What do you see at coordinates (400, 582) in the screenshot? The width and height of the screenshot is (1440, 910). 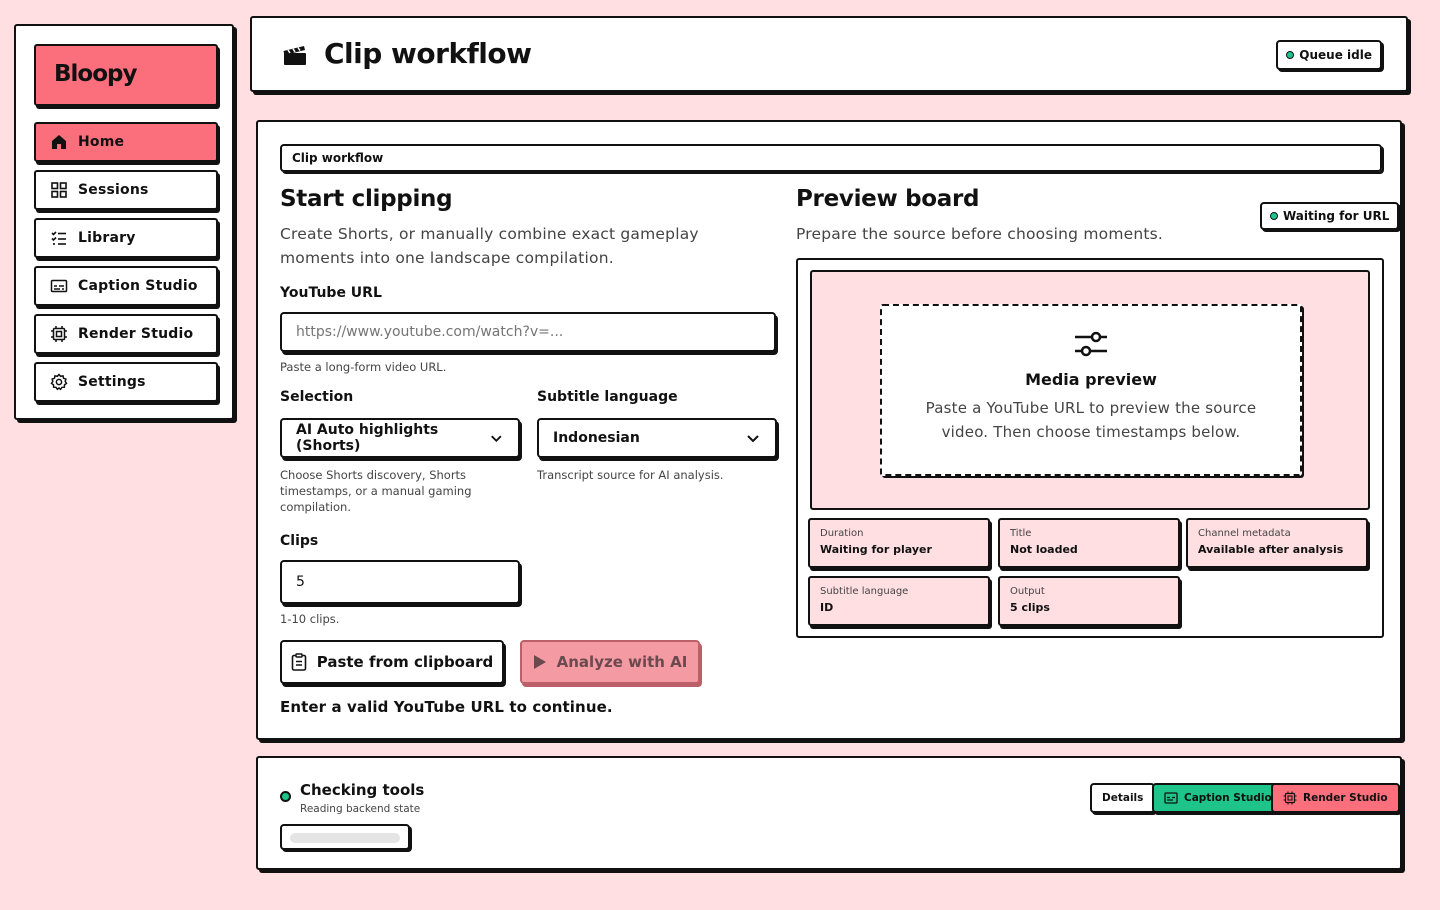 I see `clips-input: 5` at bounding box center [400, 582].